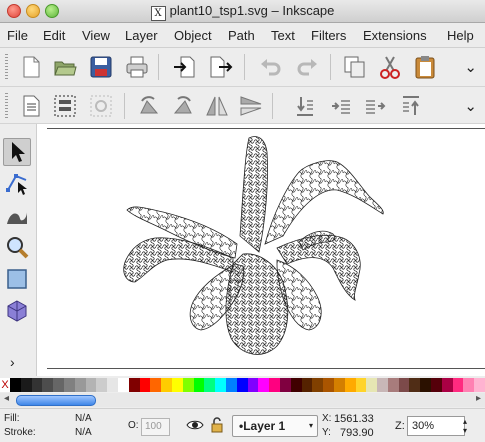 The height and width of the screenshot is (442, 485). Describe the element at coordinates (470, 67) in the screenshot. I see `toolbar-overflow-chevron-icon: ⌄` at that location.